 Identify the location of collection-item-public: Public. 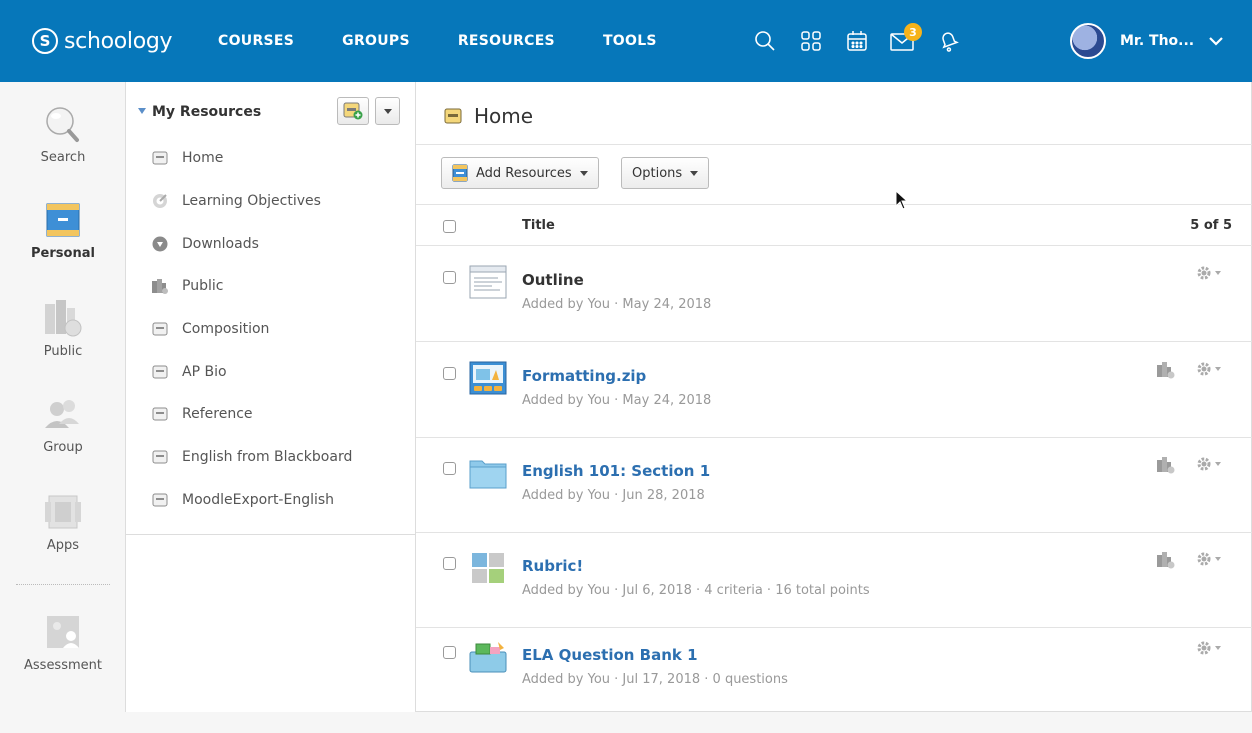
(271, 286).